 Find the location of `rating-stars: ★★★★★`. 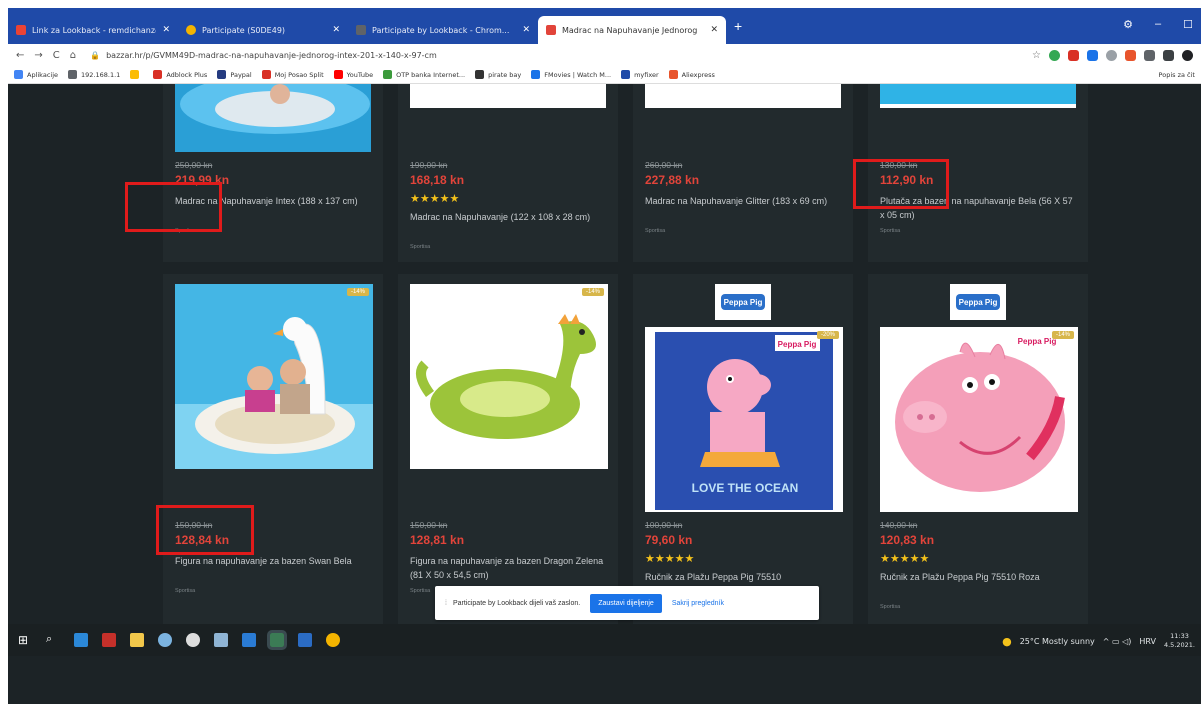

rating-stars: ★★★★★ is located at coordinates (905, 559).